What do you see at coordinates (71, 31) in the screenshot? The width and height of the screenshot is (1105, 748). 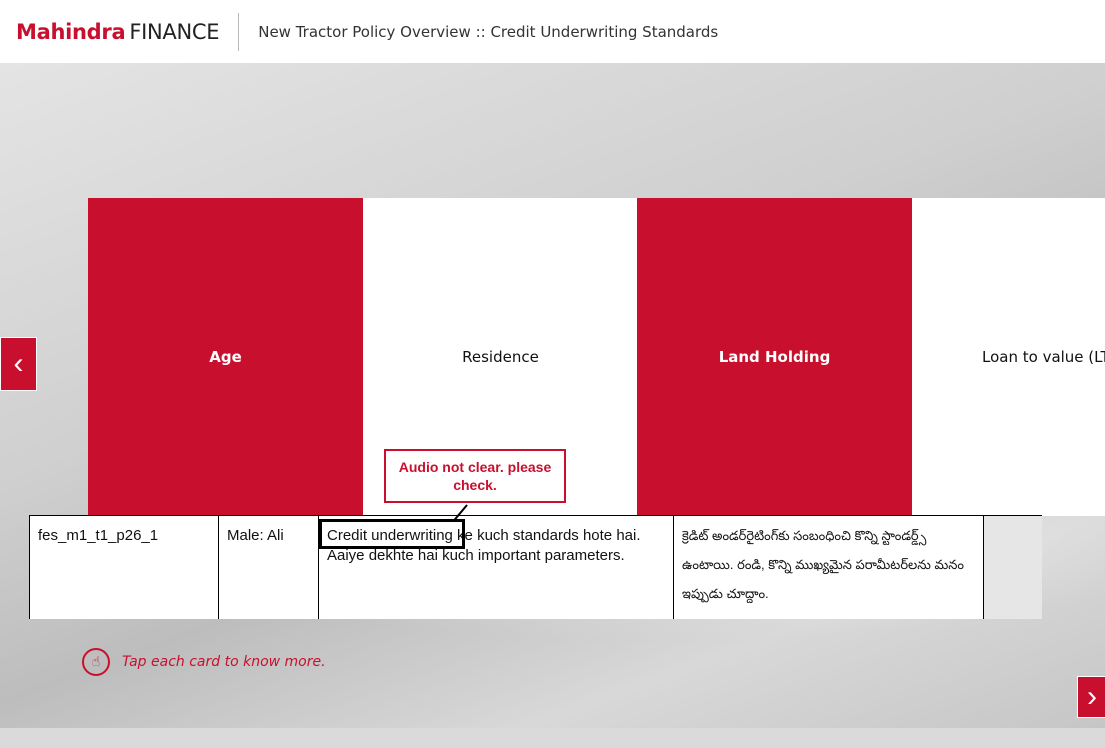 I see `brand-name: Mahindra` at bounding box center [71, 31].